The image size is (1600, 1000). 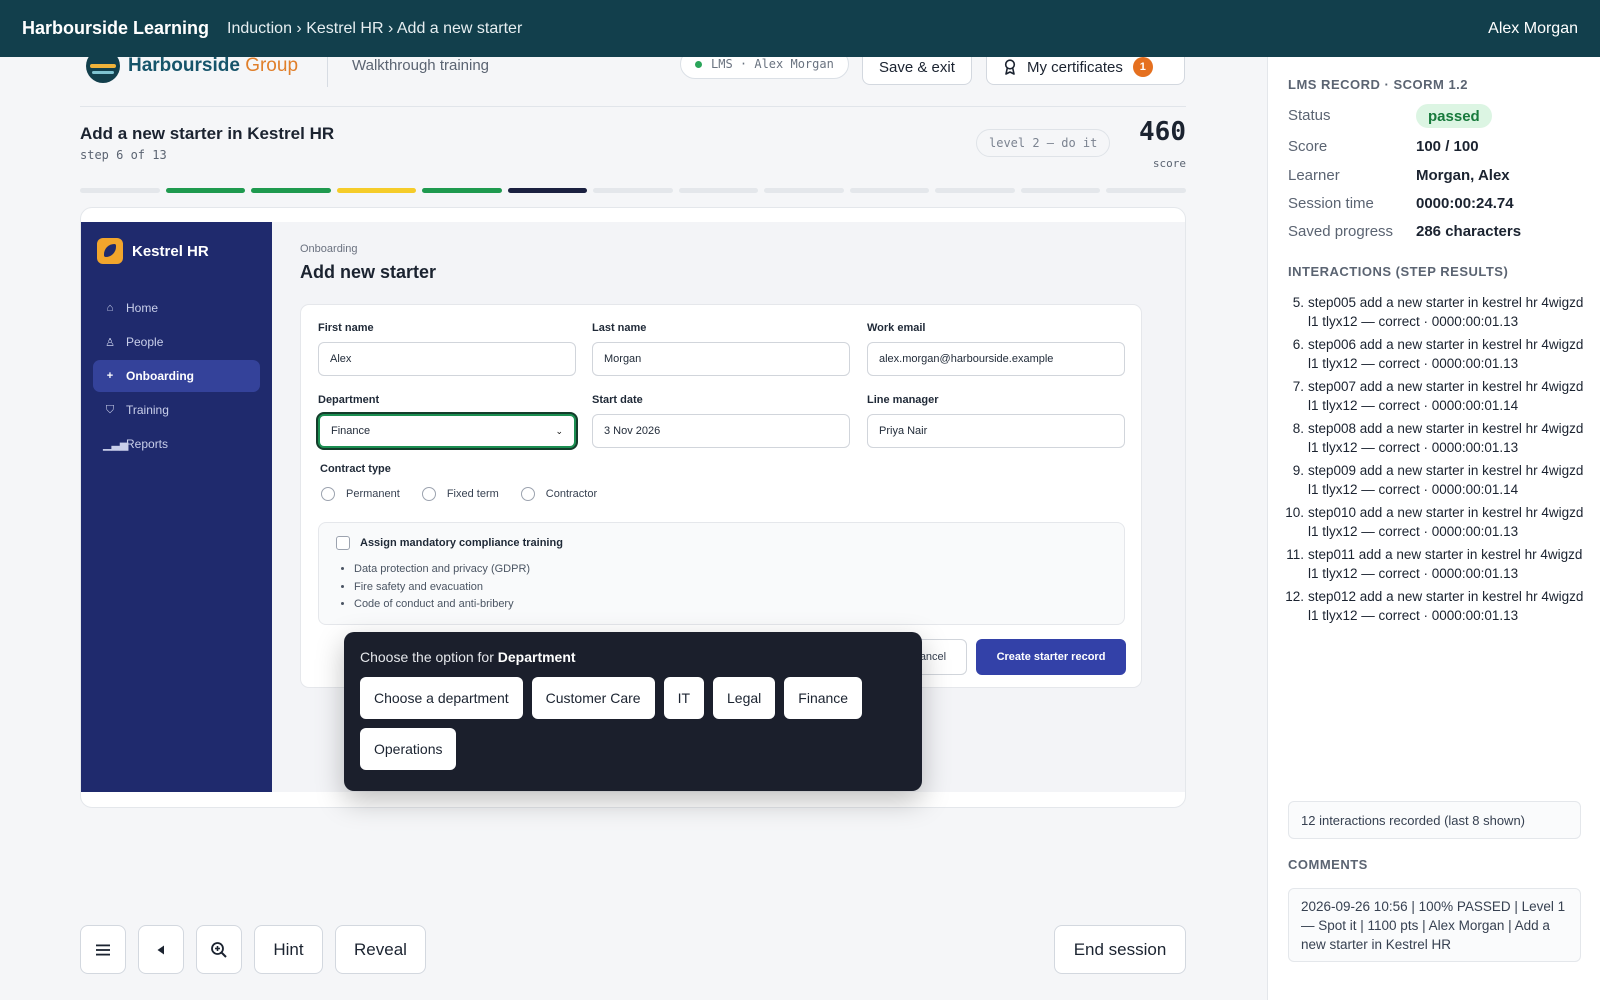 I want to click on lms-connection-label: LMS · Alex Morgan, so click(x=772, y=64).